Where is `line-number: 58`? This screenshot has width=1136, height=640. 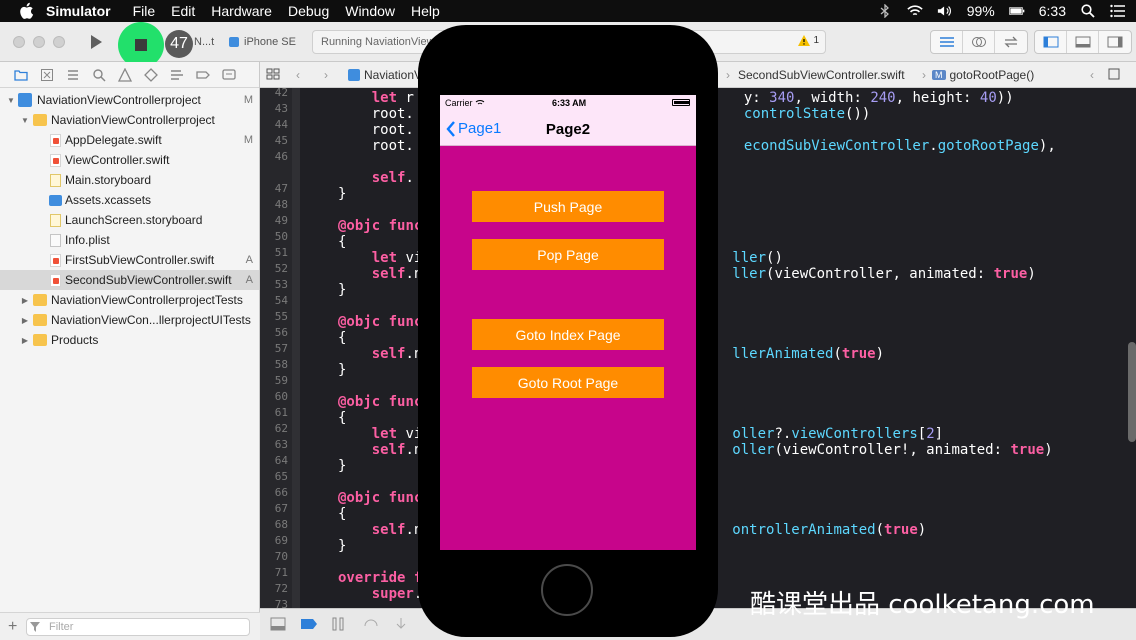 line-number: 58 is located at coordinates (281, 364).